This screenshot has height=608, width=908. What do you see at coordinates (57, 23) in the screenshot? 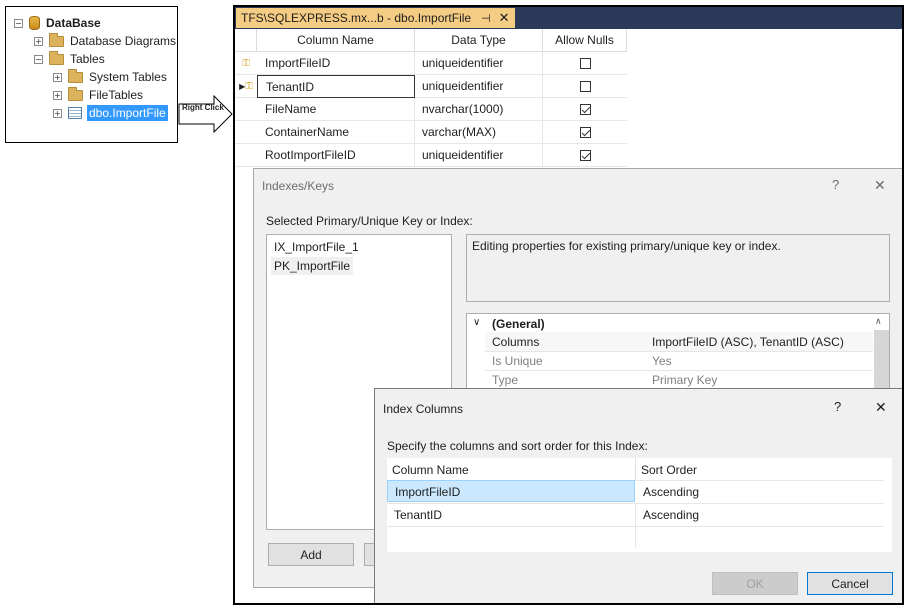
I see `tree-node-database: − DataBase` at bounding box center [57, 23].